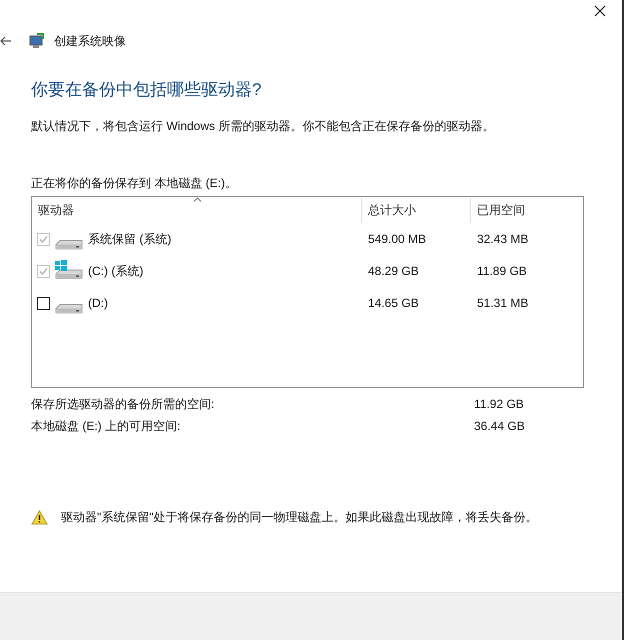 The image size is (624, 640). I want to click on close-icon, so click(600, 11).